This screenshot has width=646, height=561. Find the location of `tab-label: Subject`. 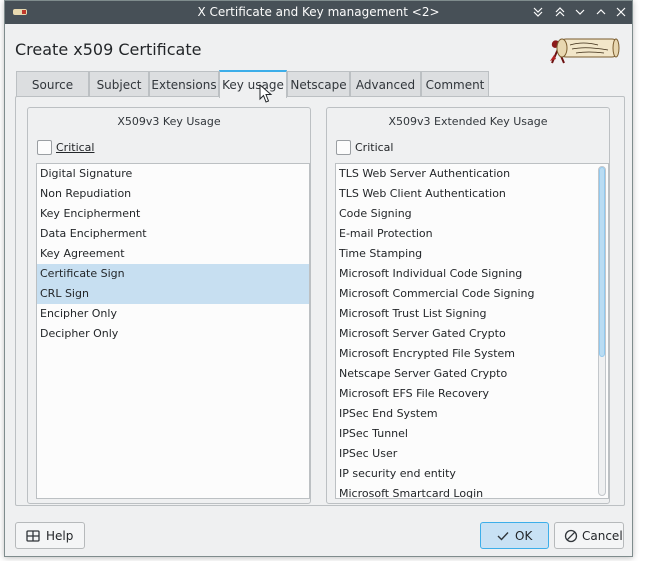

tab-label: Subject is located at coordinates (119, 85).